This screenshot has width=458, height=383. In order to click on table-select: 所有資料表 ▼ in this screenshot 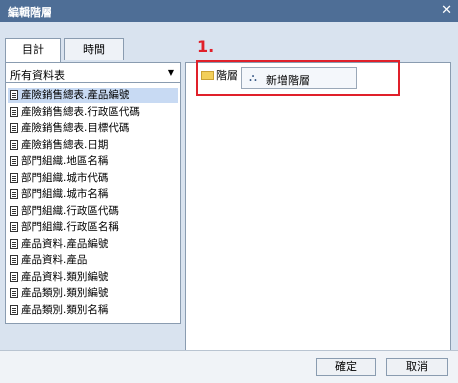, I will do `click(93, 73)`.